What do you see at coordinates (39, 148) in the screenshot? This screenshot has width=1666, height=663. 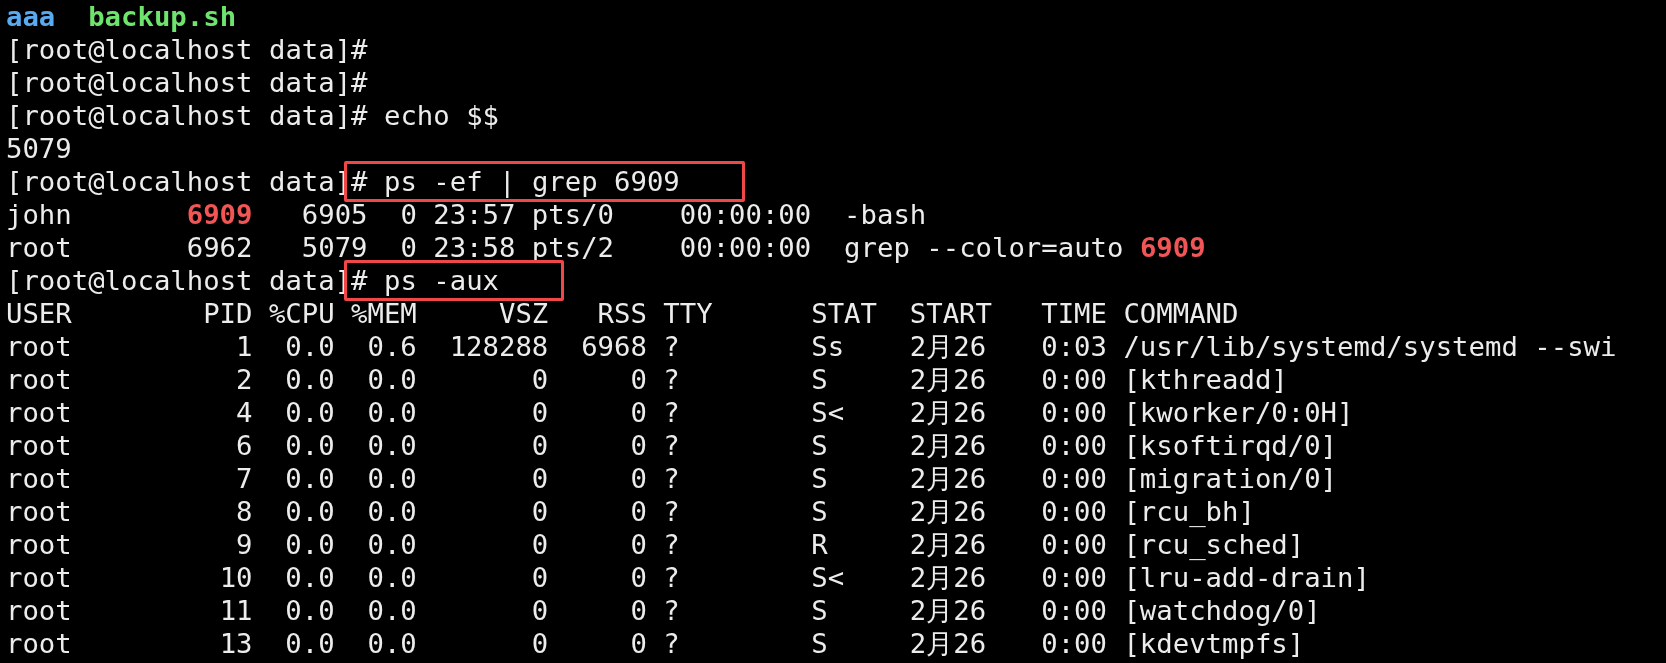 I see `output-text: 5079` at bounding box center [39, 148].